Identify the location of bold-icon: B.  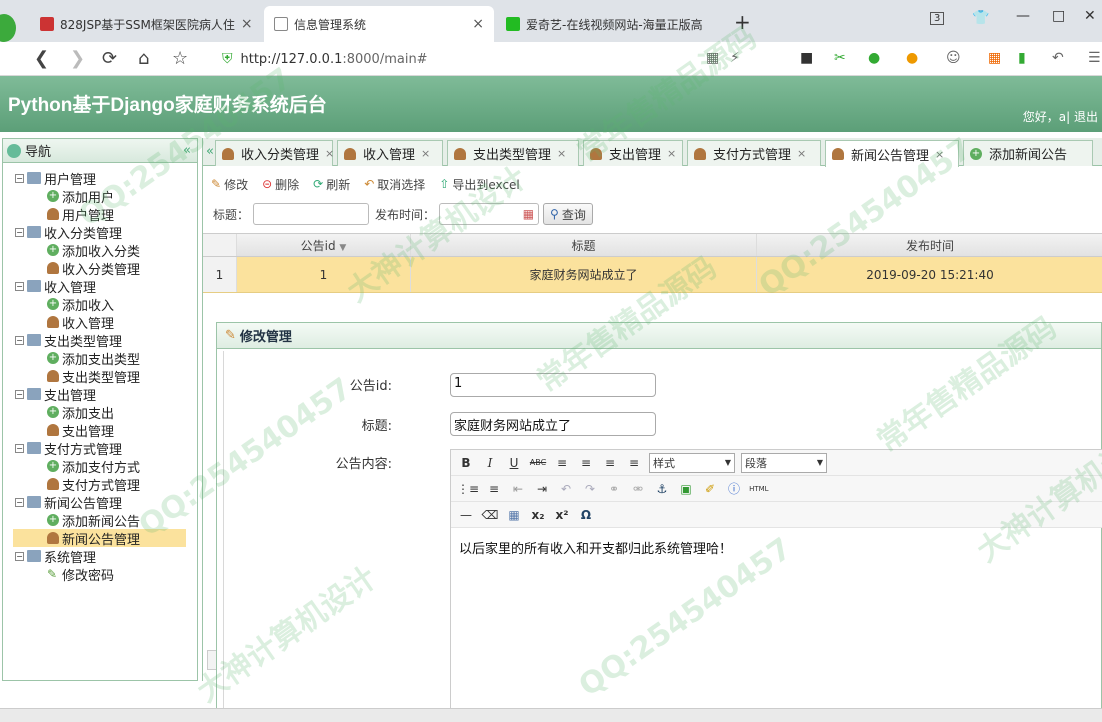
(466, 463).